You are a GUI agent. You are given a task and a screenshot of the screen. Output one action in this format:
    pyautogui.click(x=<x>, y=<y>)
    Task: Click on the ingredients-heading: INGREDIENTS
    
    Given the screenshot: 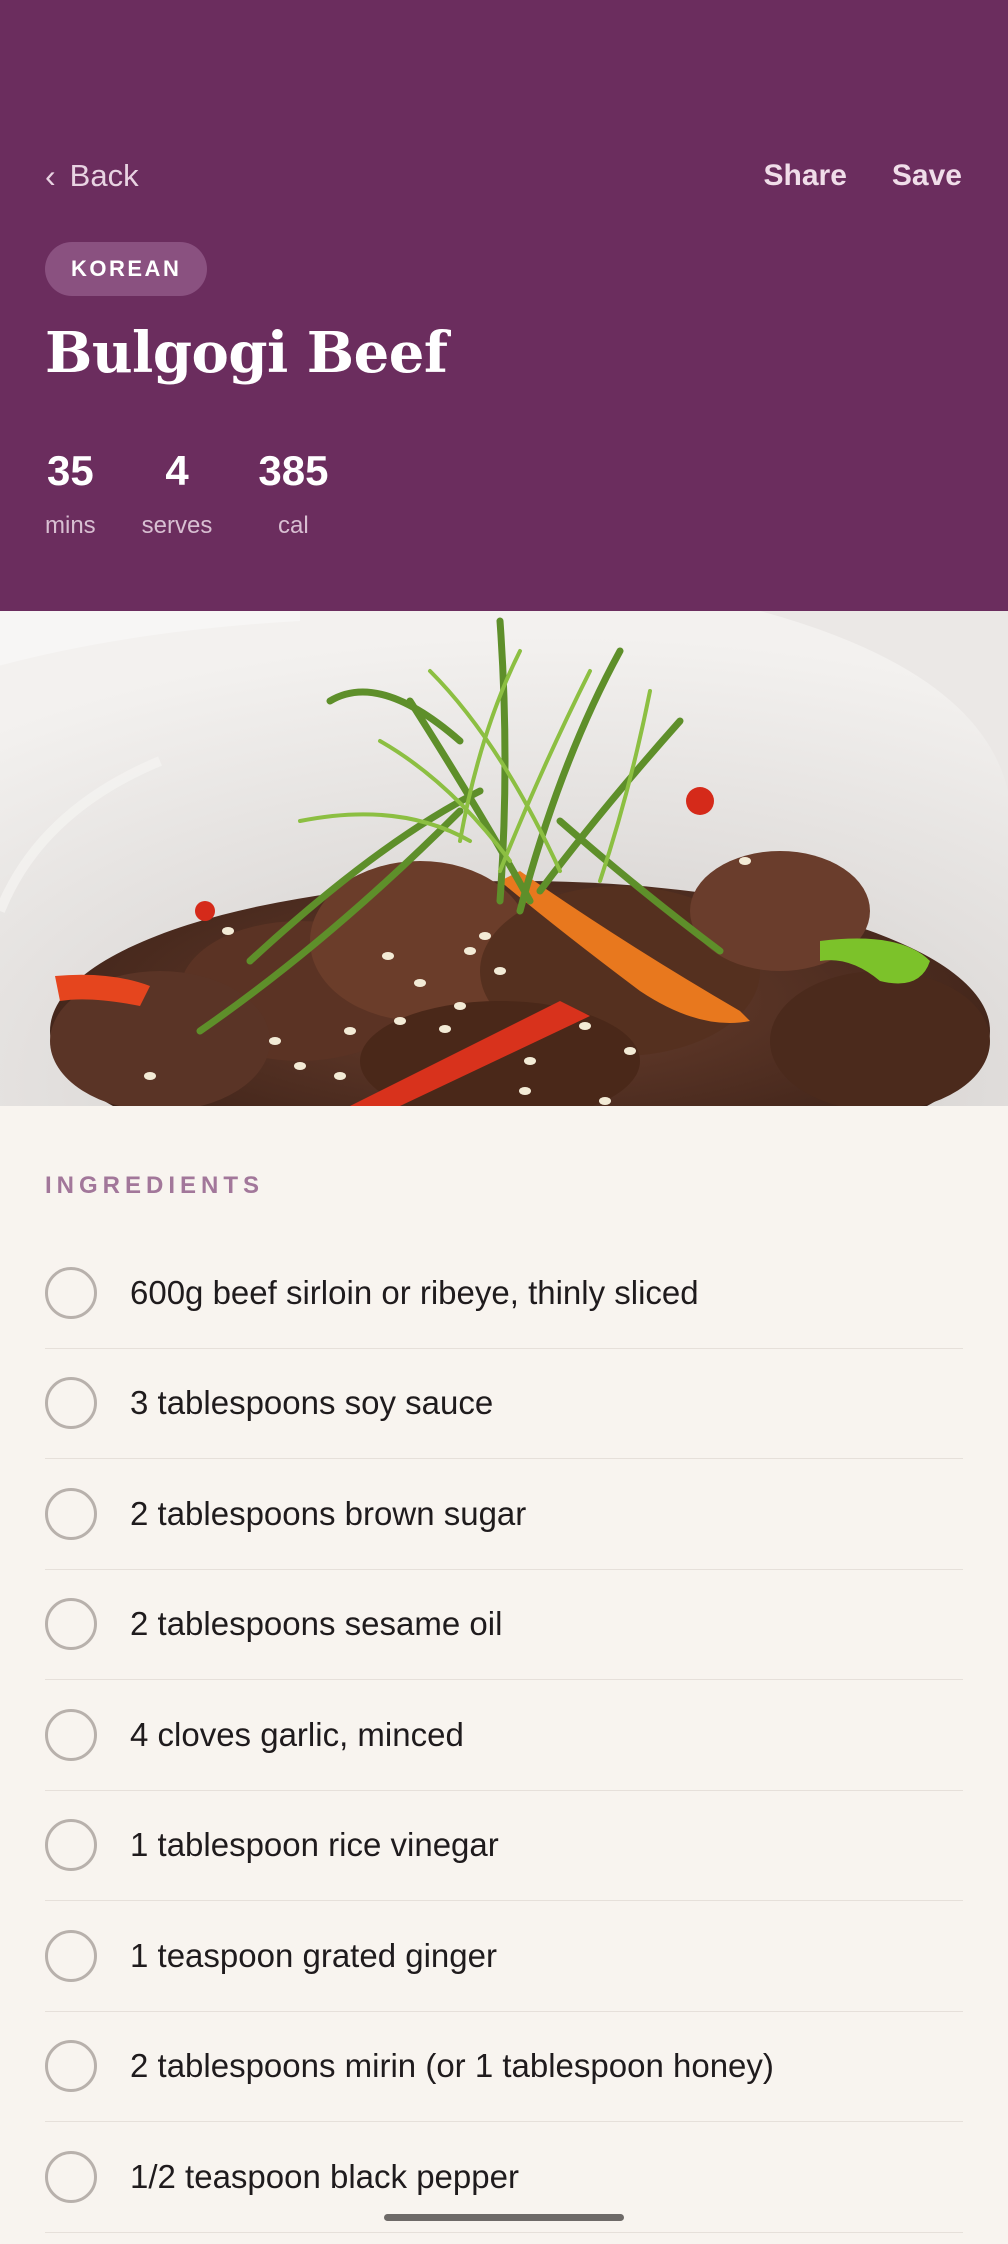 What is the action you would take?
    pyautogui.click(x=155, y=1185)
    